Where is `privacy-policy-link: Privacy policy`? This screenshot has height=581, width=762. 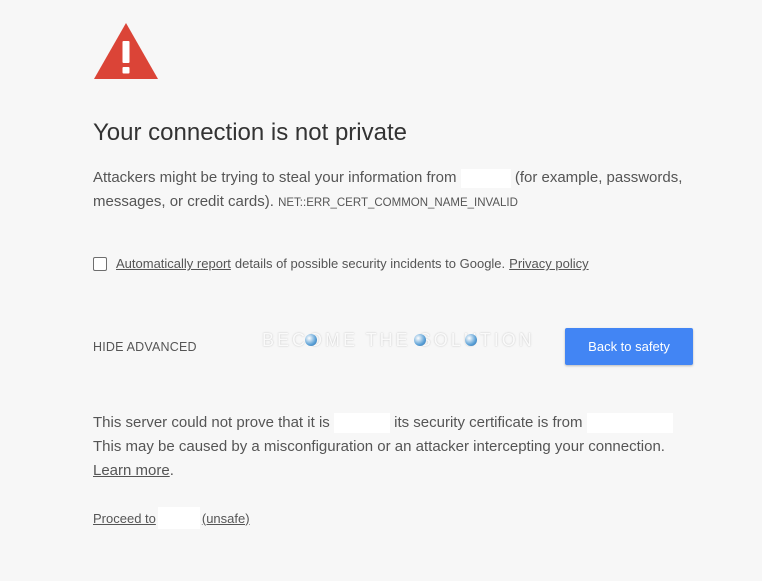 privacy-policy-link: Privacy policy is located at coordinates (548, 263).